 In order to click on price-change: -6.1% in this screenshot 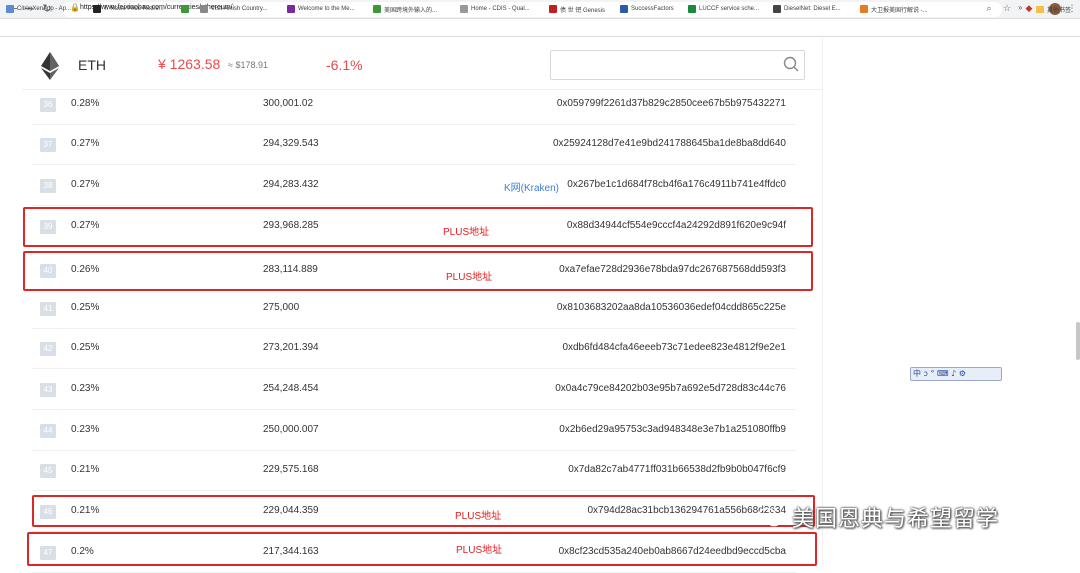, I will do `click(344, 65)`.